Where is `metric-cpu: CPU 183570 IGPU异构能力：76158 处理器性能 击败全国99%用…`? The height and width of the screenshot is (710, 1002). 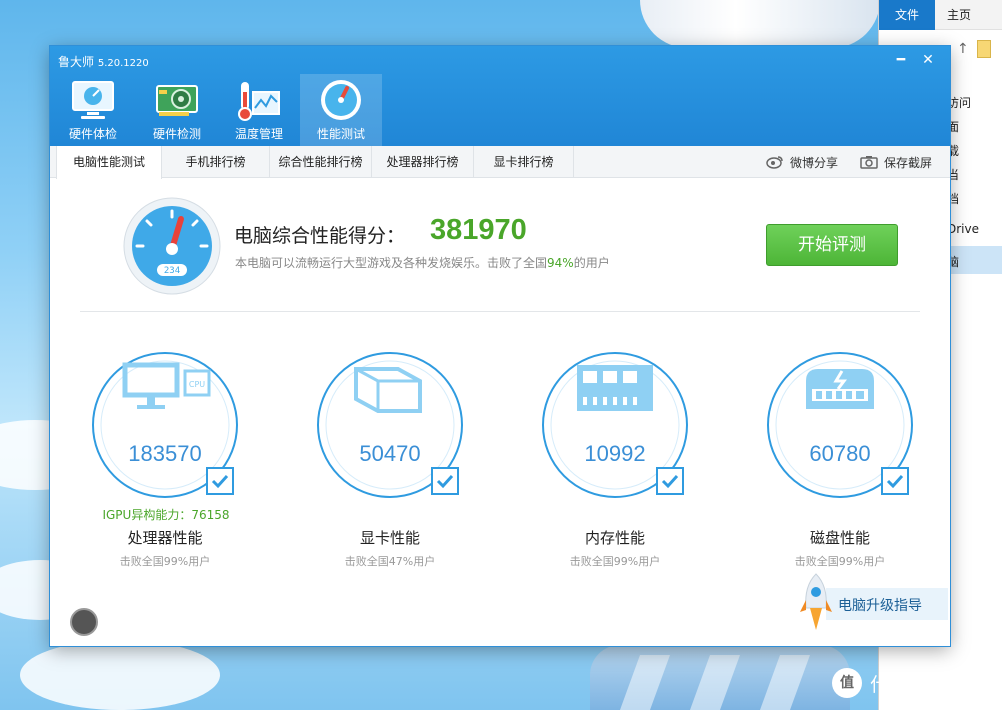
metric-cpu: CPU 183570 IGPU异构能力：76158 处理器性能 击败全国99%用… is located at coordinates (161, 451).